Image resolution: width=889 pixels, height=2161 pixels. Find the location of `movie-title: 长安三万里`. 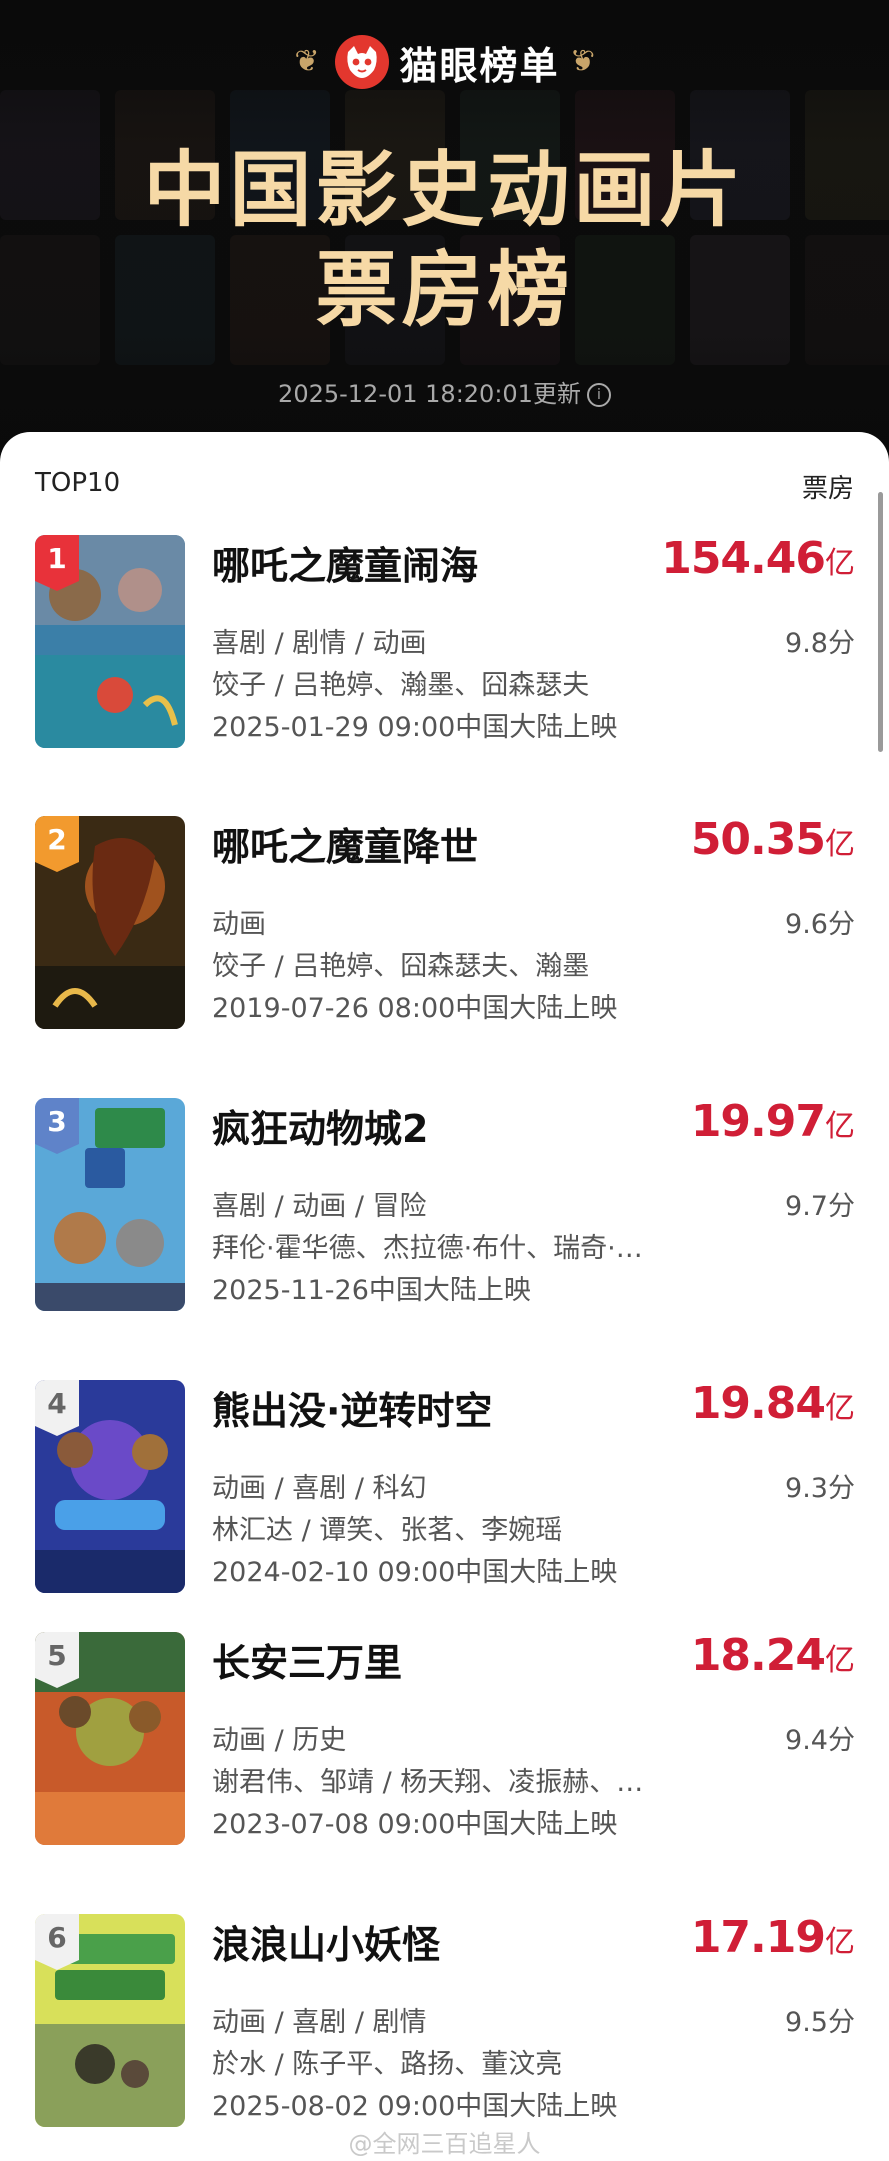

movie-title: 长安三万里 is located at coordinates (307, 1659).